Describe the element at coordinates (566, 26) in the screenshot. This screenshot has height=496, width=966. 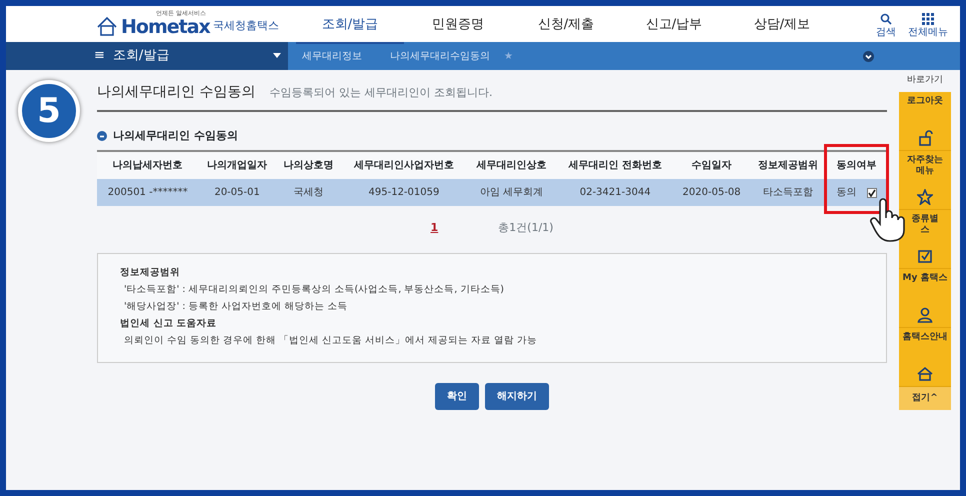
I see `menu-tab: 신청/제출` at that location.